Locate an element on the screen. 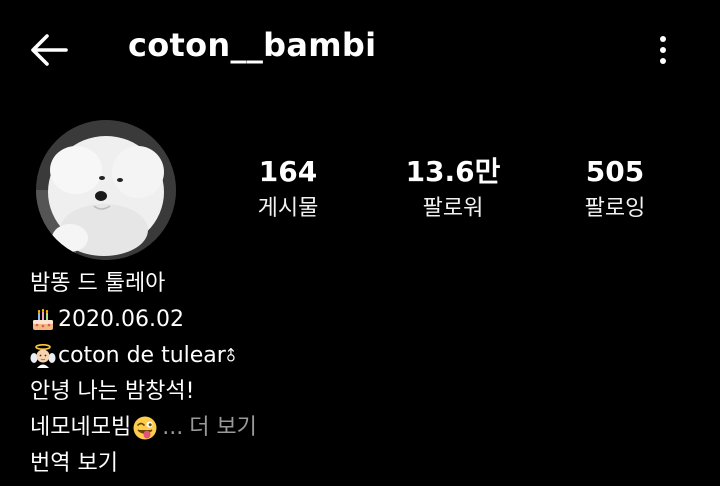  winking-face-tongue-emoji is located at coordinates (145, 428).